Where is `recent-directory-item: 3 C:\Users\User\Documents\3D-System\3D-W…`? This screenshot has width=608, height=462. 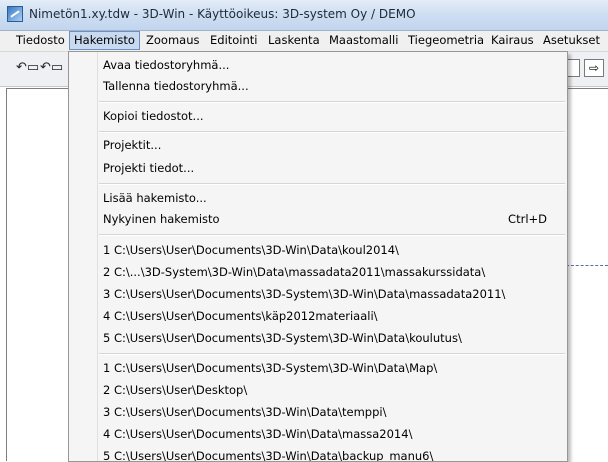
recent-directory-item: 3 C:\Users\User\Documents\3D-System\3D-W… is located at coordinates (304, 294).